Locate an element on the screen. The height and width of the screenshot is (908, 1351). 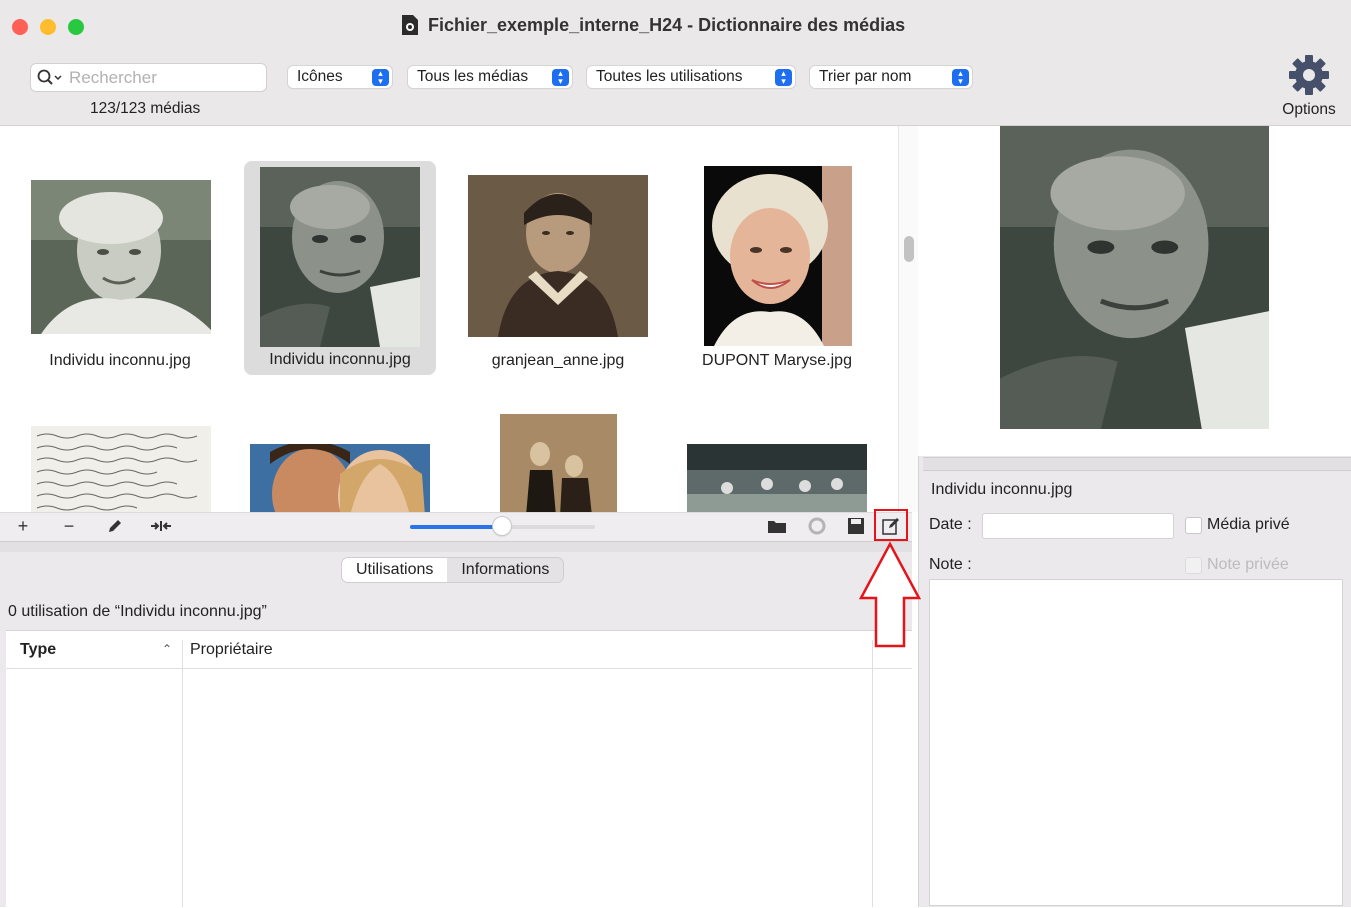
sort-popup-label: Trier par nom is located at coordinates (865, 76).